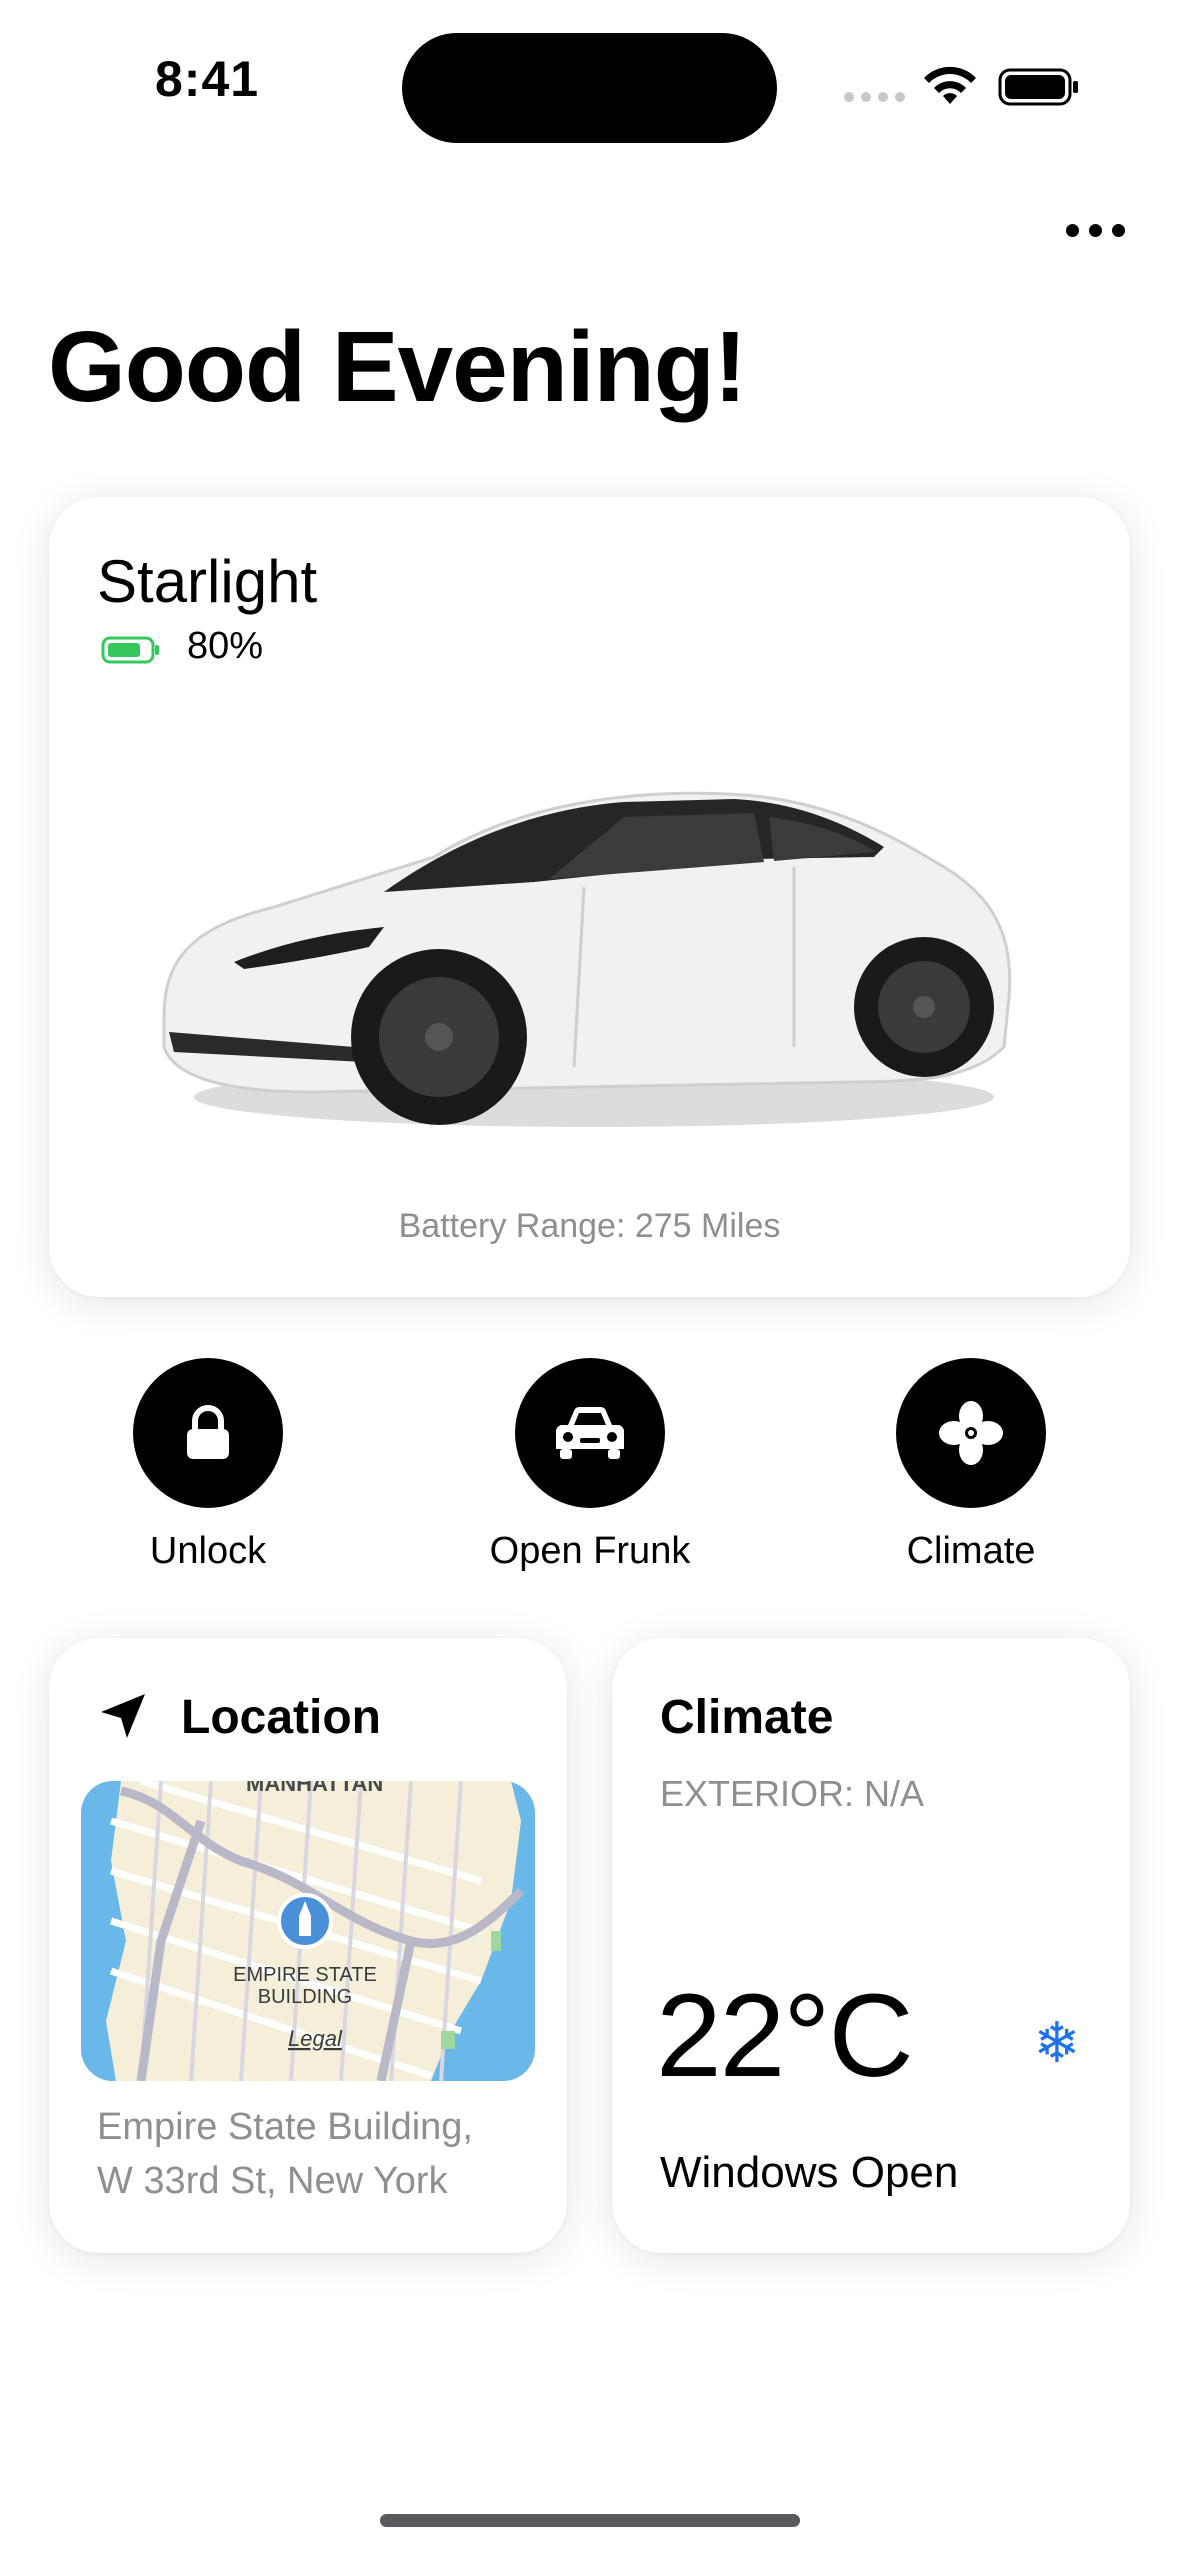  I want to click on exterior-temperature: EXTERIOR: N/A, so click(792, 1793).